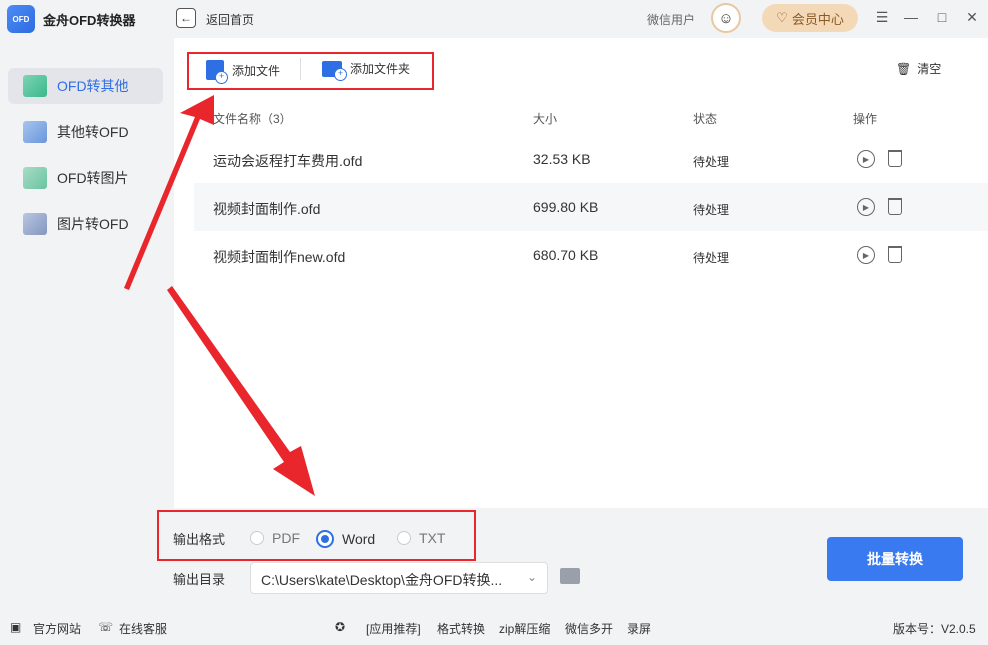 The width and height of the screenshot is (988, 645). Describe the element at coordinates (562, 159) in the screenshot. I see `file-size: 32.53 KB` at that location.